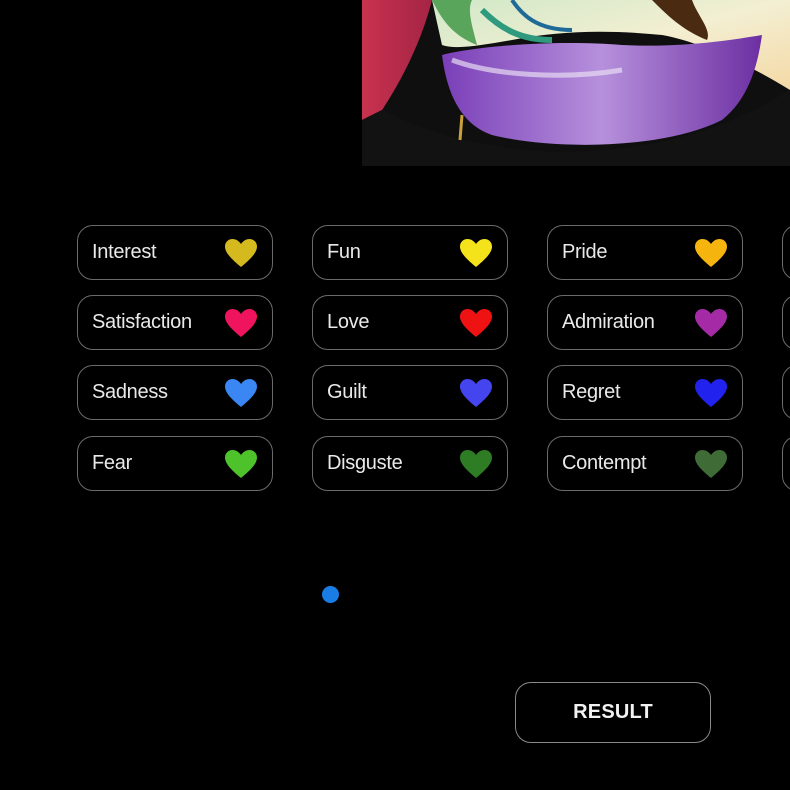 This screenshot has width=790, height=790. What do you see at coordinates (344, 252) in the screenshot?
I see `emotion-label: Fun` at bounding box center [344, 252].